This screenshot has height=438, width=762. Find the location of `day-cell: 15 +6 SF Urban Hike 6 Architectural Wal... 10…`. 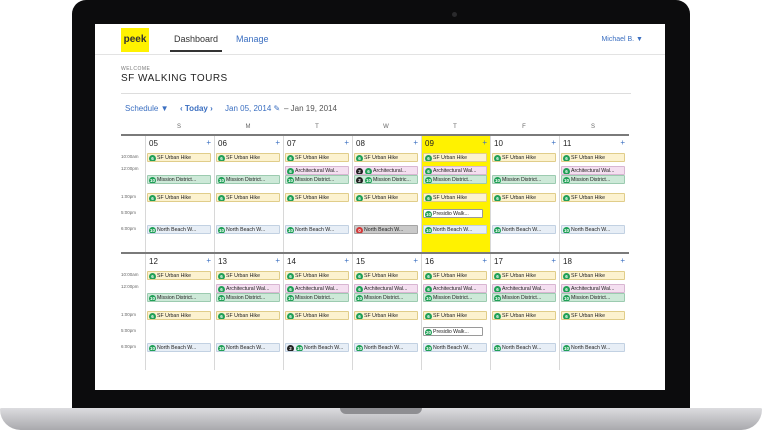

day-cell: 15 +6 SF Urban Hike 6 Architectural Wal... 10… is located at coordinates (386, 312).